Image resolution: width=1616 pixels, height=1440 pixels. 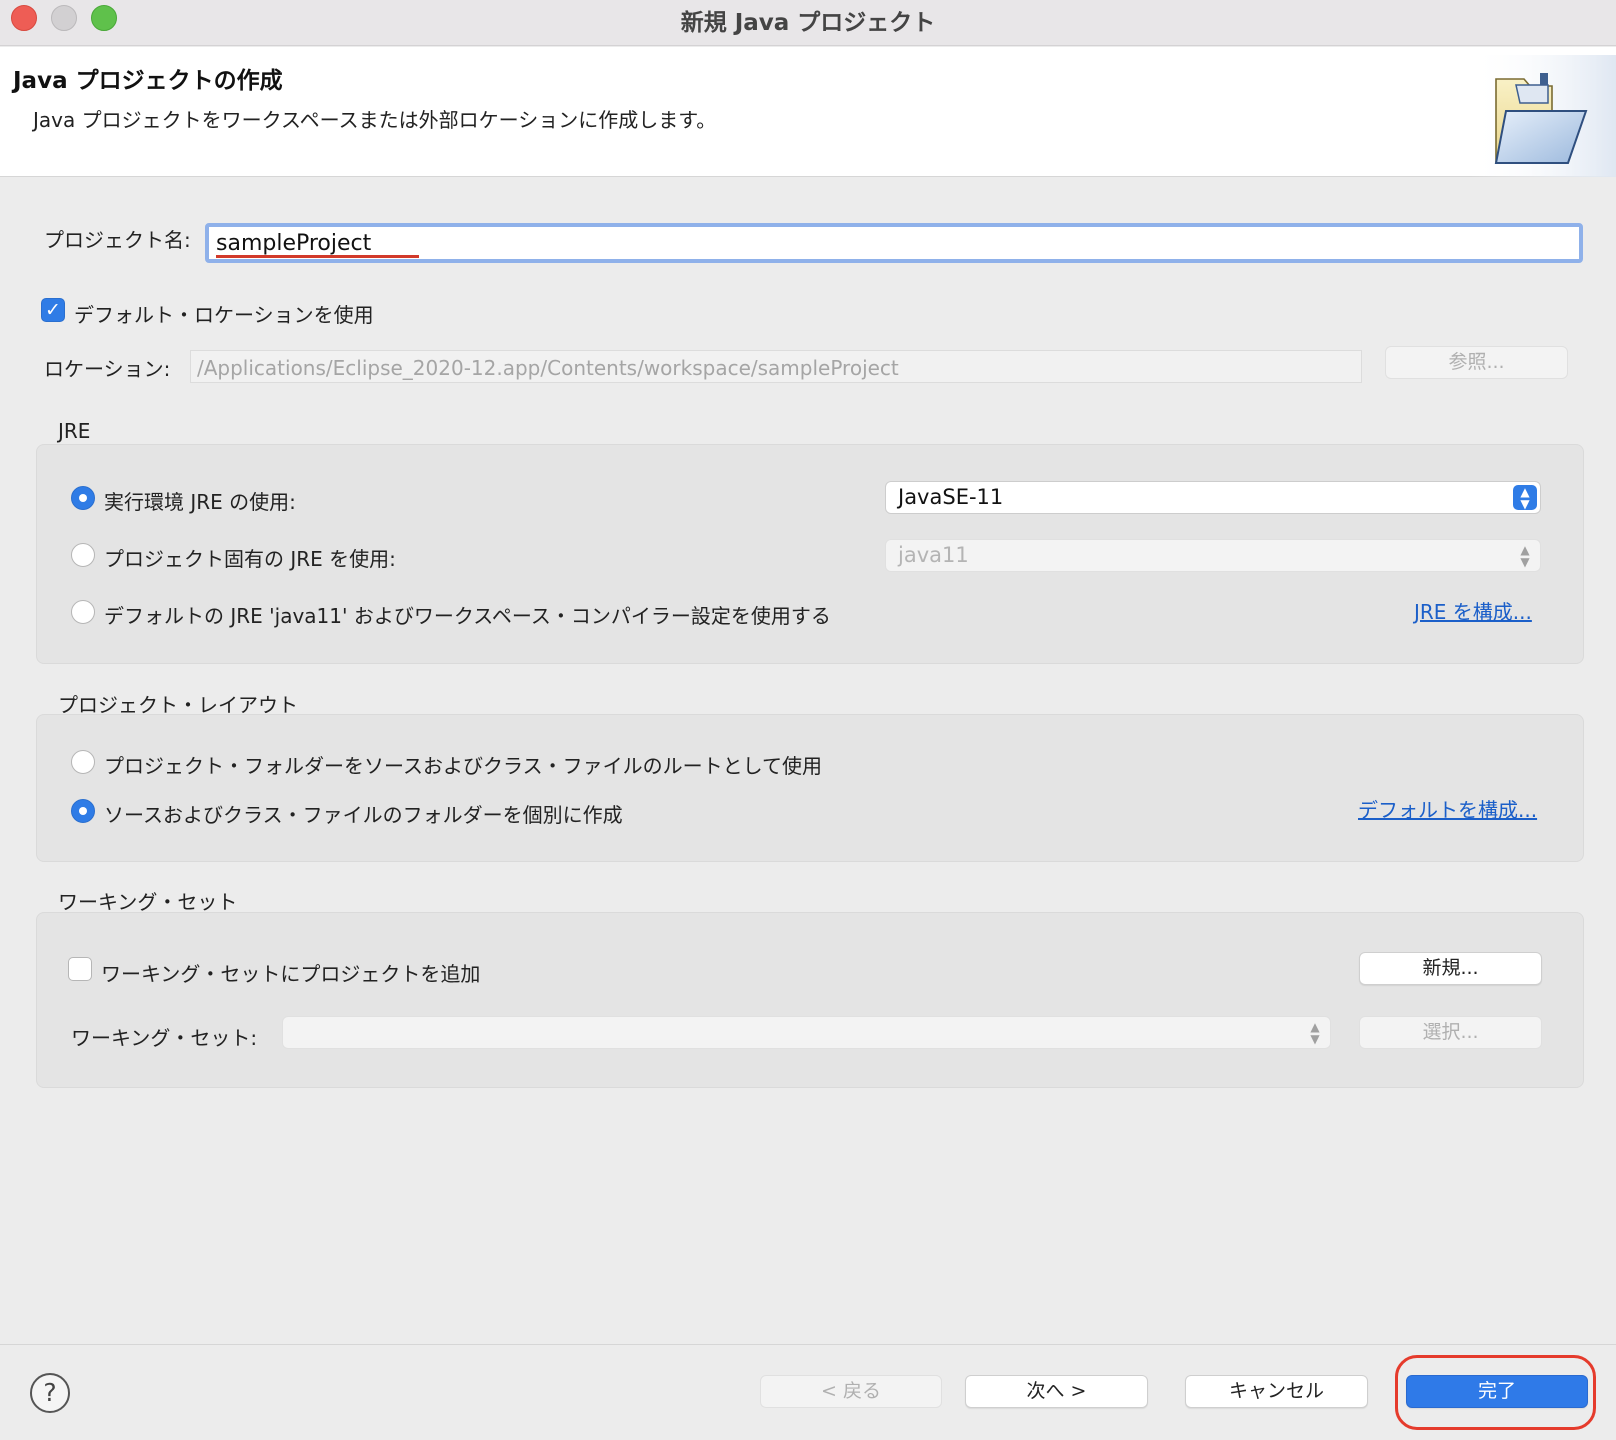 I want to click on layout-group, so click(x=810, y=788).